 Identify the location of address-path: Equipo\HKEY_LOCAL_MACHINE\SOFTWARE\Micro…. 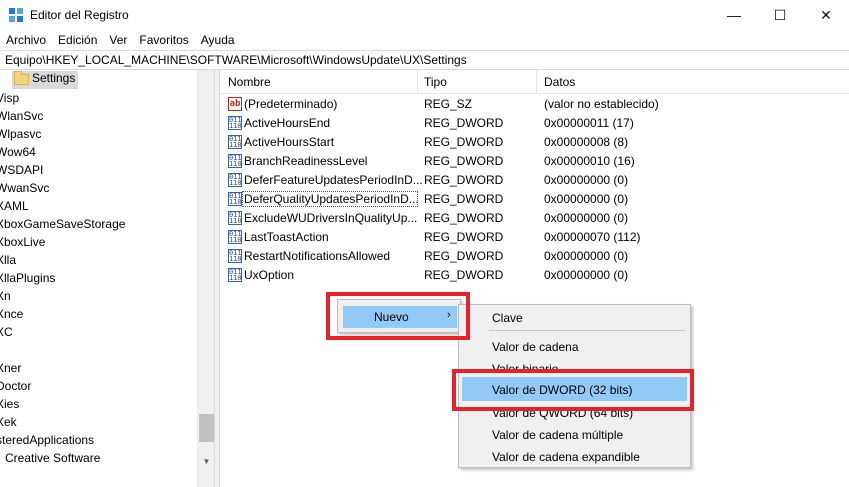
(236, 60).